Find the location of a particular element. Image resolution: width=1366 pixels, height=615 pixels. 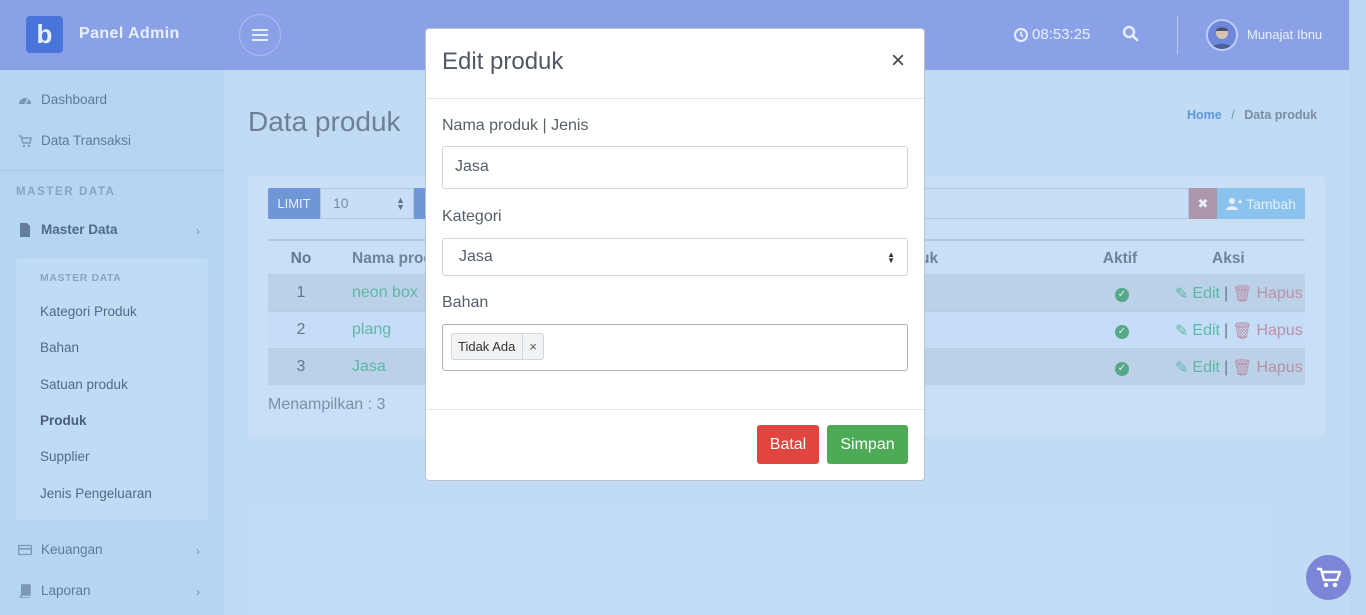

kategori-label: Kategori is located at coordinates (472, 216).